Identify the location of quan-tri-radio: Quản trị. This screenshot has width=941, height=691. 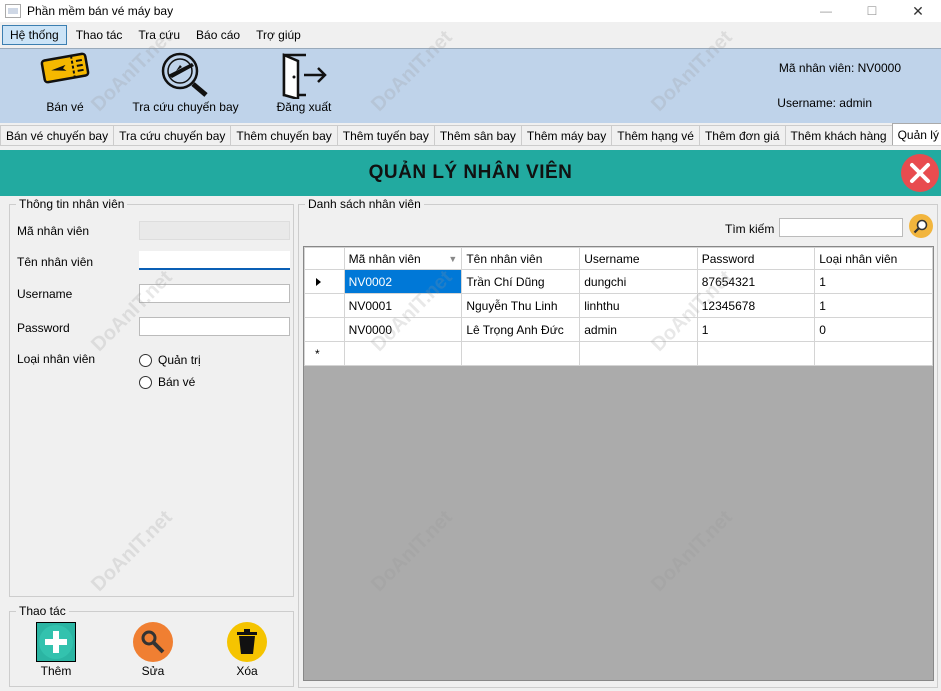
(170, 360).